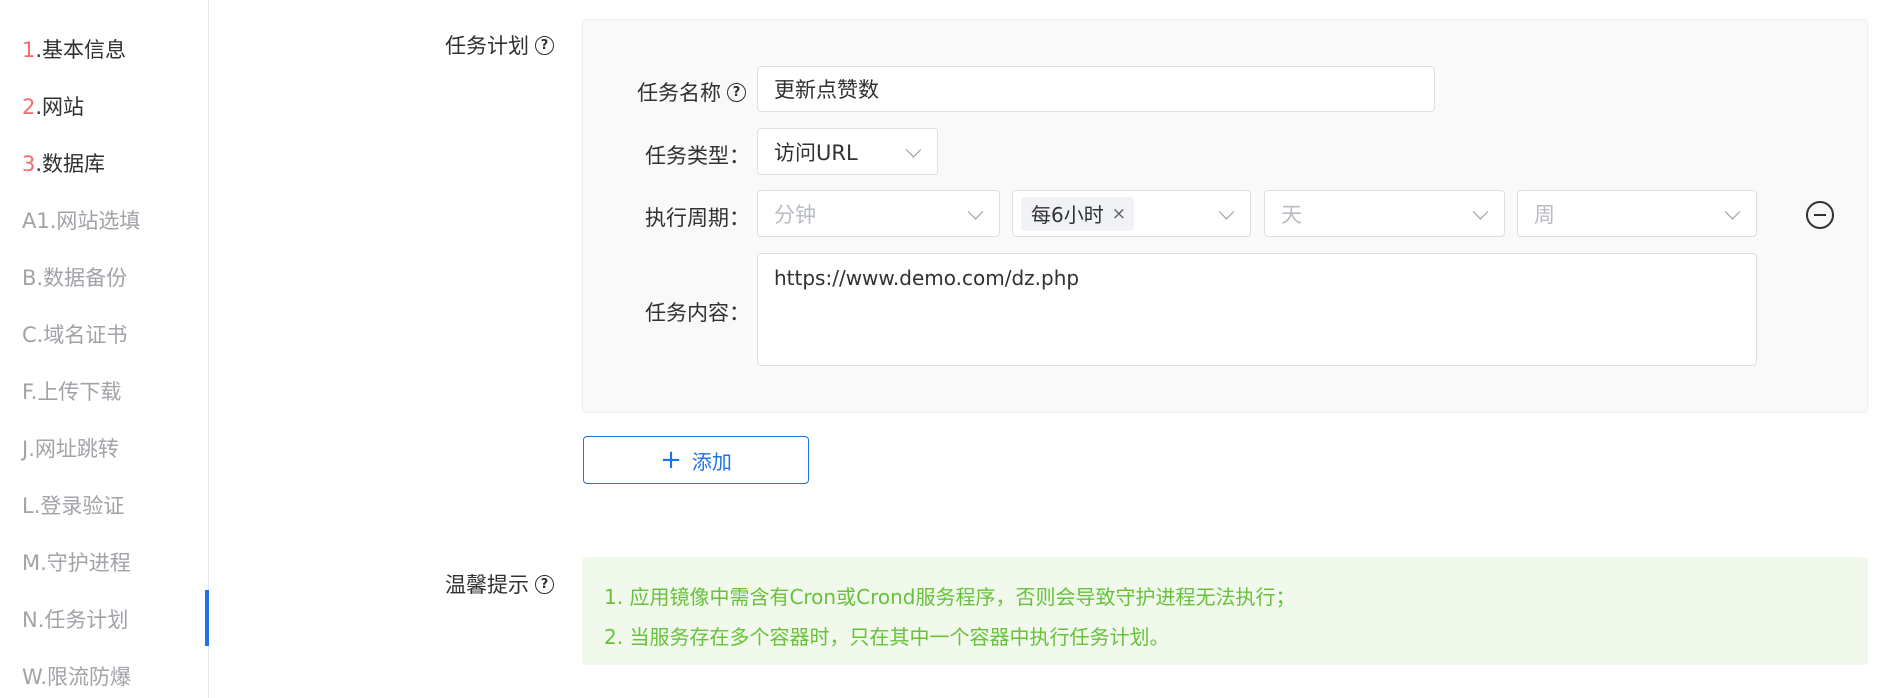 Image resolution: width=1884 pixels, height=698 pixels. I want to click on task-name-input: 更新点赞数, so click(1096, 89).